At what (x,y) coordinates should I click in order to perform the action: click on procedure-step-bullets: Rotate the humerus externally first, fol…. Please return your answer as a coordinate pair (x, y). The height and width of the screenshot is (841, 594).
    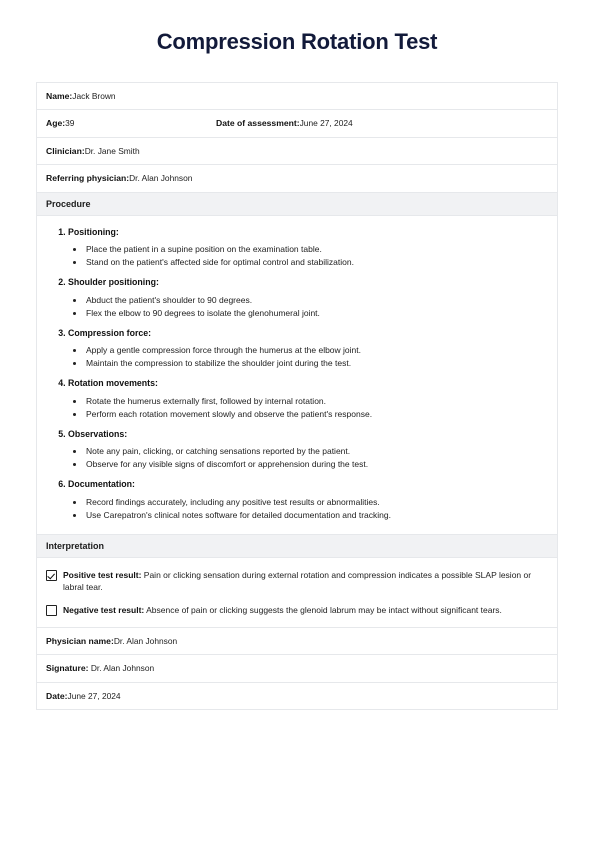
    Looking at the image, I should click on (308, 408).